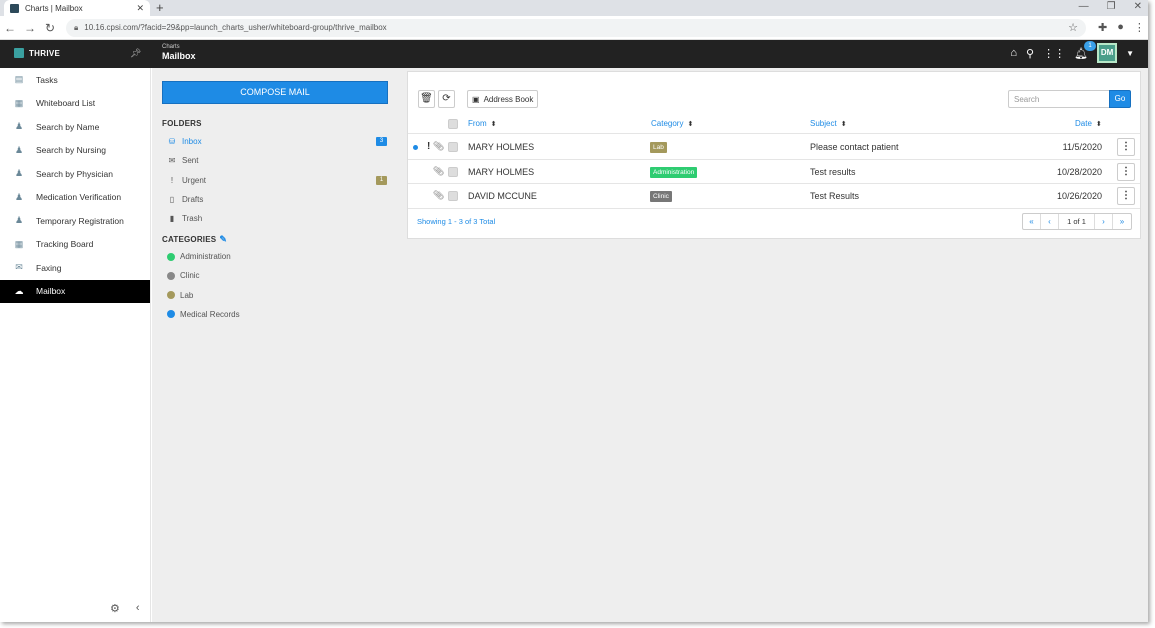  What do you see at coordinates (574, 54) in the screenshot?
I see `app-header: THRIVE 📌︎ Charts Mailbox ⌂ ⚲ ⋮⋮ 🔔︎ 1 DM ▼` at bounding box center [574, 54].